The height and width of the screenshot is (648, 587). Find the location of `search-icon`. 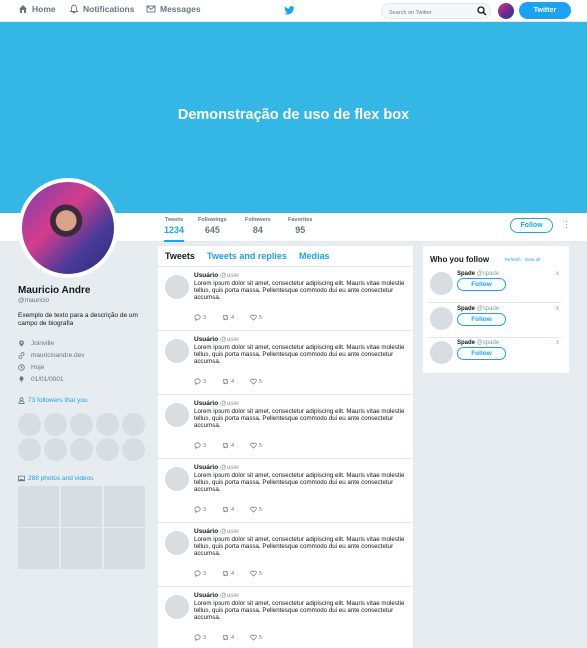

search-icon is located at coordinates (482, 11).